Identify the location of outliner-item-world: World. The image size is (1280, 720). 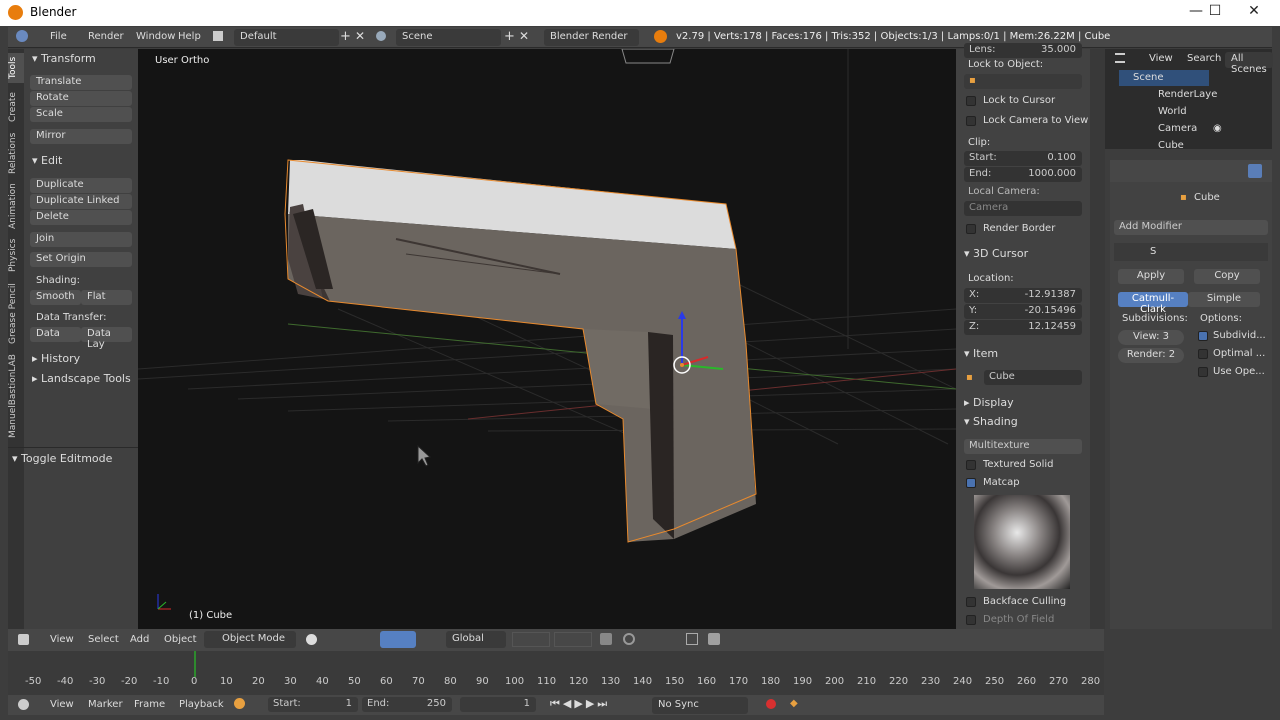
(1172, 111).